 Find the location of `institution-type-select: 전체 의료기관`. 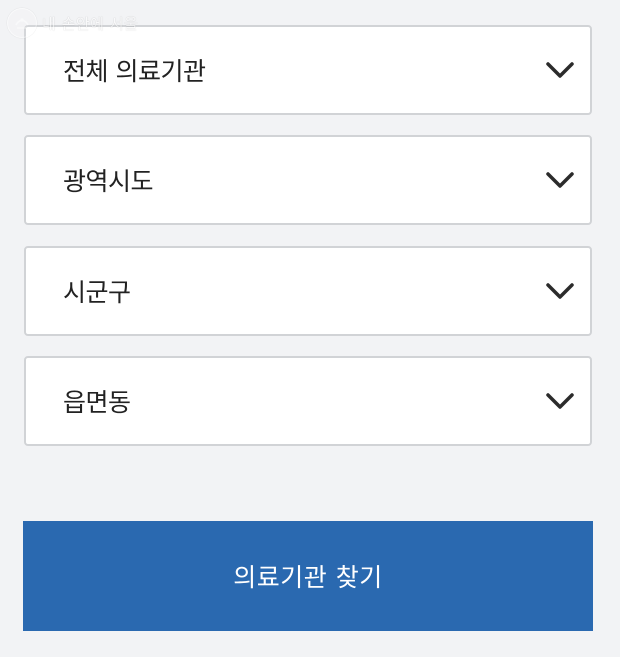

institution-type-select: 전체 의료기관 is located at coordinates (308, 70).